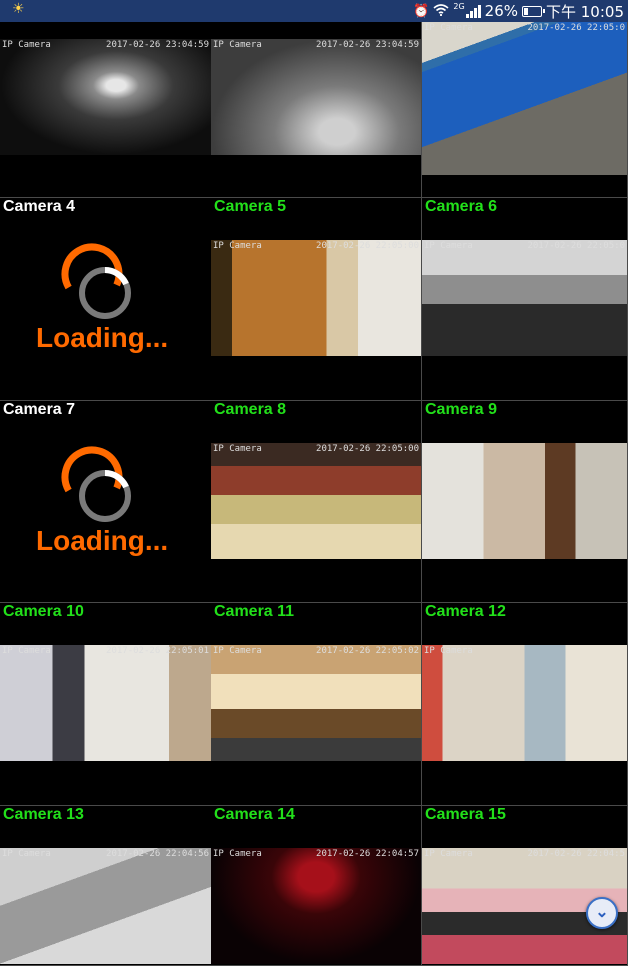 Image resolution: width=628 pixels, height=966 pixels. Describe the element at coordinates (421, 11) in the screenshot. I see `alarm-icon: ⏰` at that location.